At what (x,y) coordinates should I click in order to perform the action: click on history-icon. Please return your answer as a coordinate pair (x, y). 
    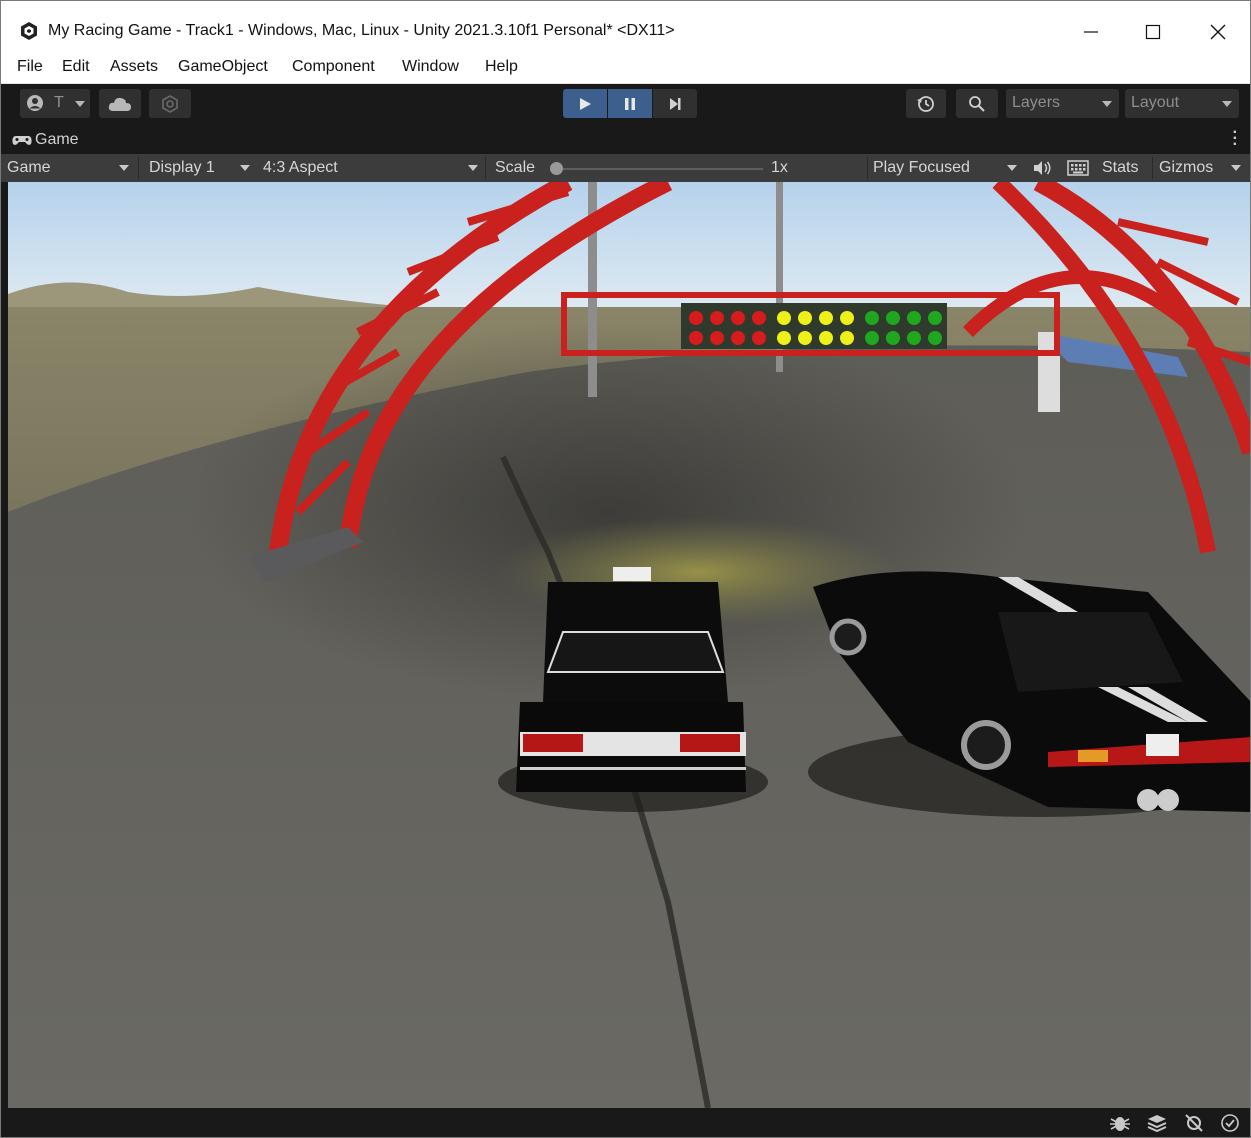
    Looking at the image, I should click on (925, 103).